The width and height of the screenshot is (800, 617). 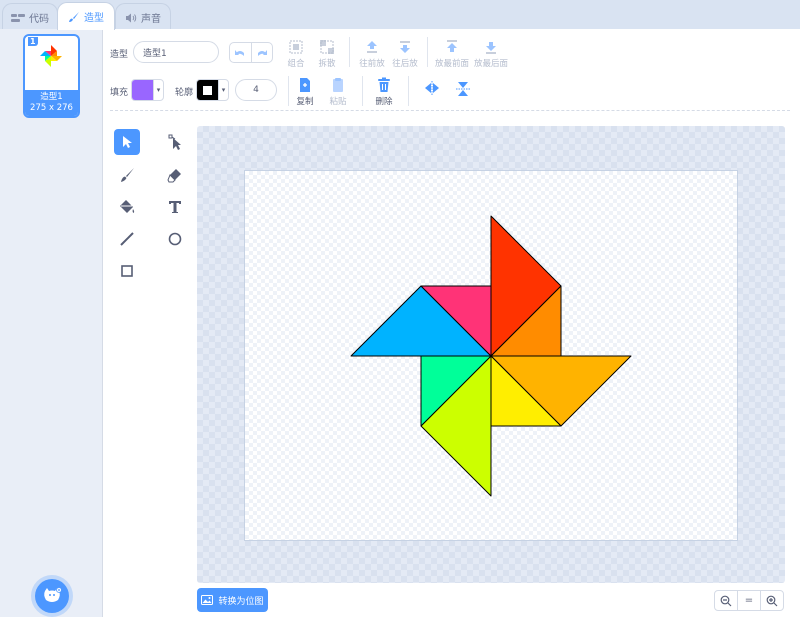 What do you see at coordinates (51, 108) in the screenshot?
I see `costume-size: 275 x 276` at bounding box center [51, 108].